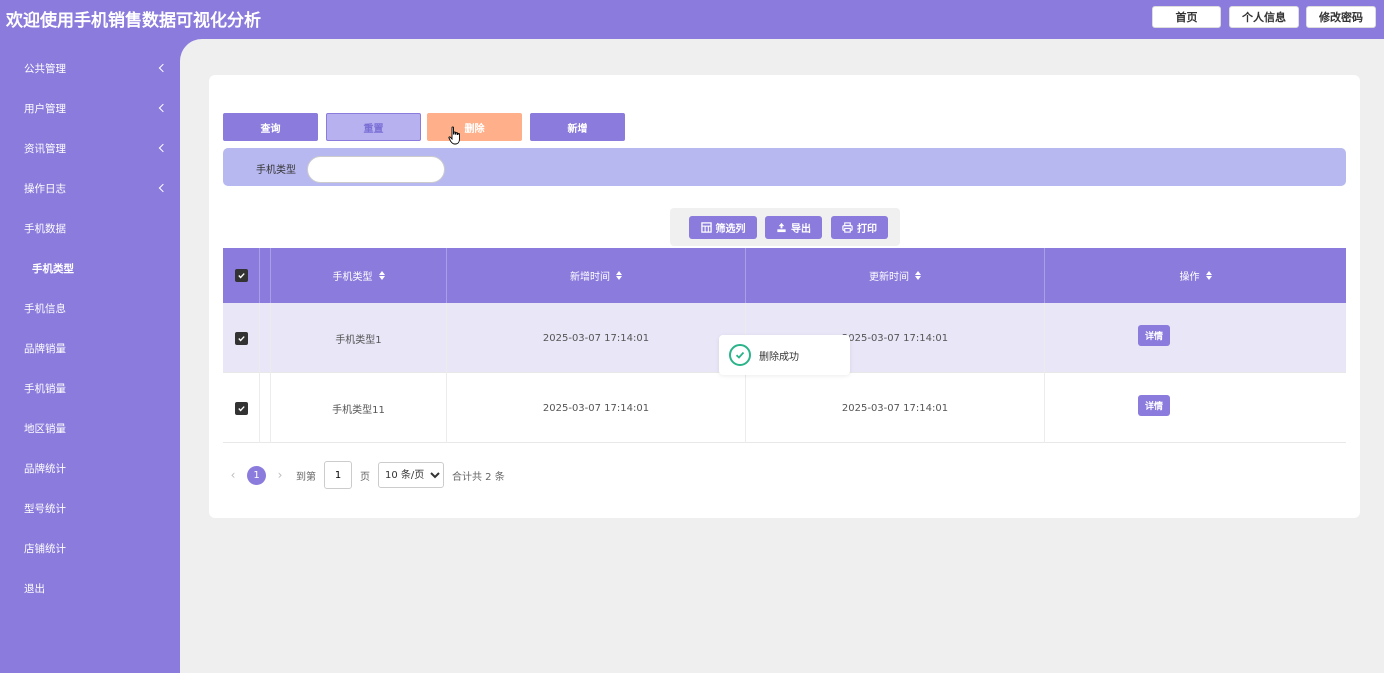  Describe the element at coordinates (90, 388) in the screenshot. I see `sidebar-item-phone-sales: 手机销量` at that location.